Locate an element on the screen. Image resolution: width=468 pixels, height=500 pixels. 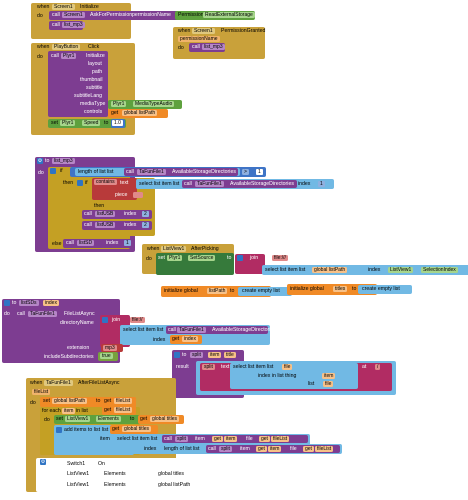
item3-var-chip: item is located at coordinates (275, 449).